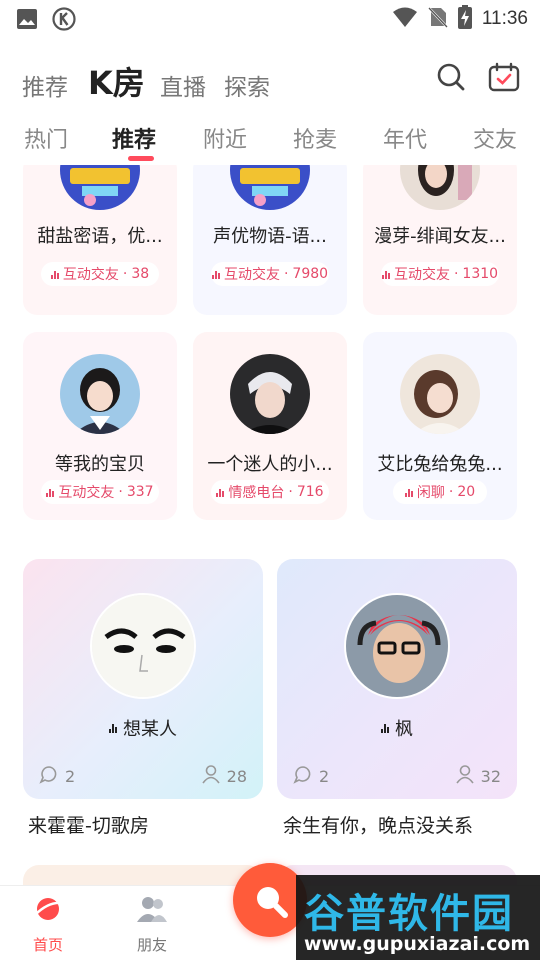 The width and height of the screenshot is (540, 960). What do you see at coordinates (100, 464) in the screenshot?
I see `room-title: 等我的宝贝` at bounding box center [100, 464].